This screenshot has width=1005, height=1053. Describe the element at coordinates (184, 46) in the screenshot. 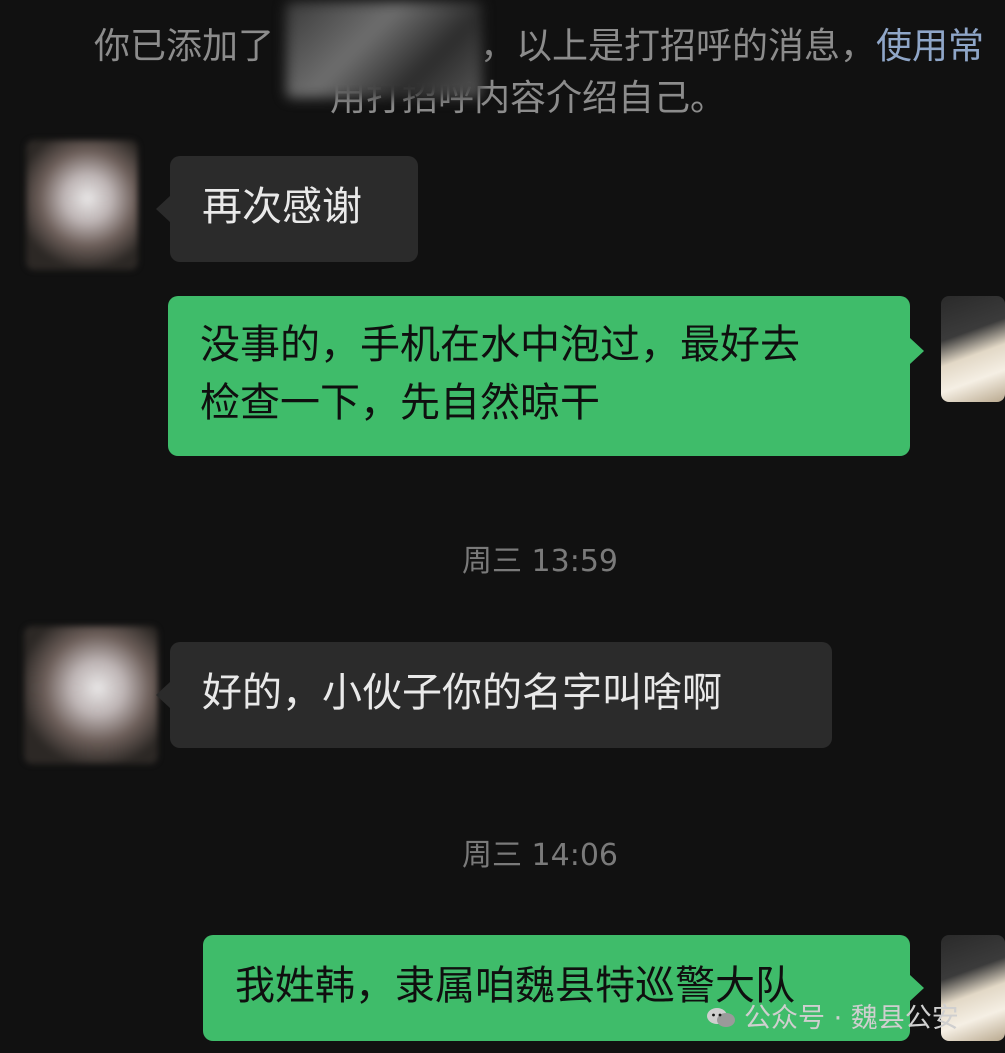

I see `notice-prefix: 你已添加了` at that location.